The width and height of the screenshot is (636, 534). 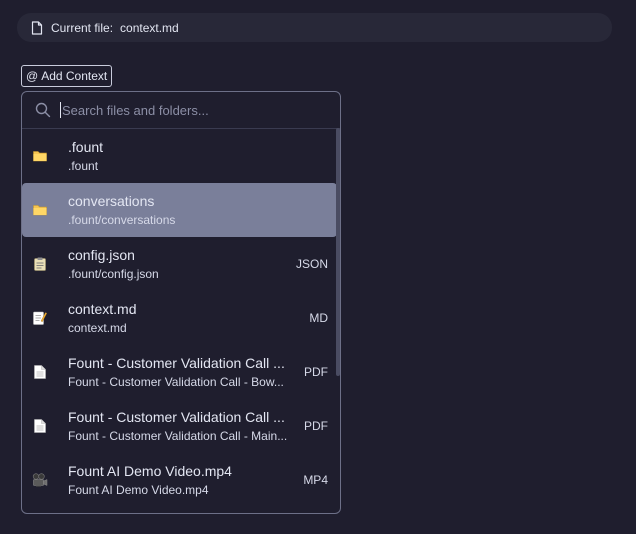 I want to click on item-title: context.md, so click(x=102, y=308).